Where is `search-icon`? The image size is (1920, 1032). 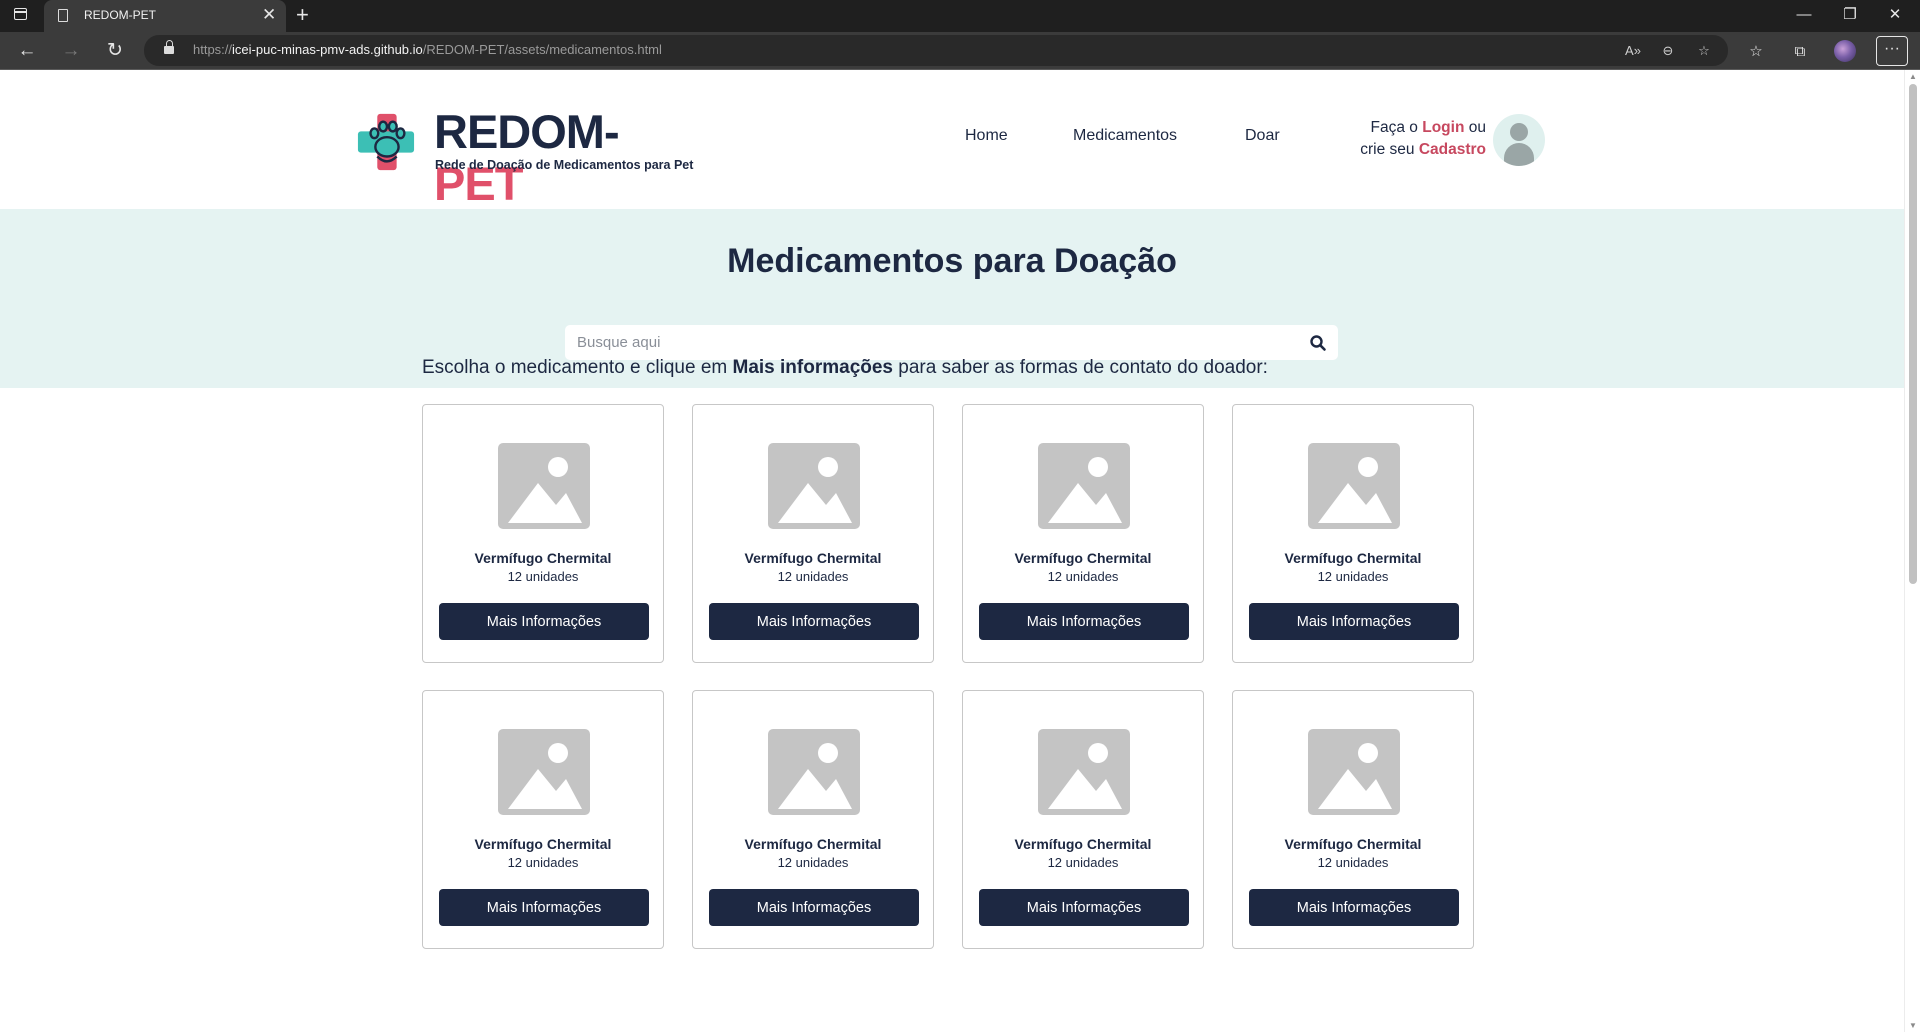 search-icon is located at coordinates (1318, 343).